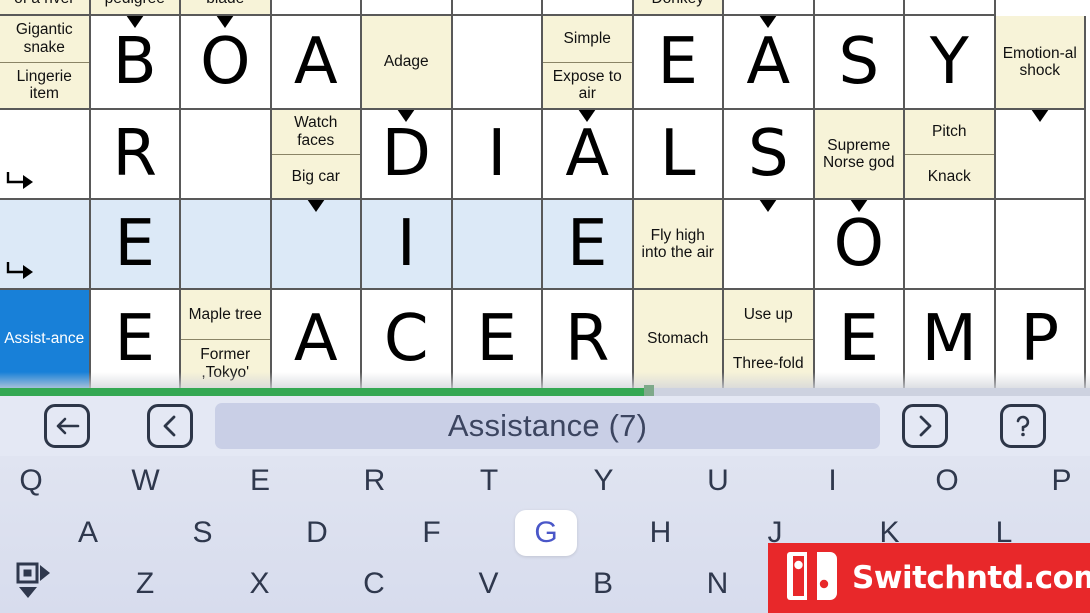 The image size is (1090, 613). I want to click on grid-answer-cell: B, so click(135, 63).